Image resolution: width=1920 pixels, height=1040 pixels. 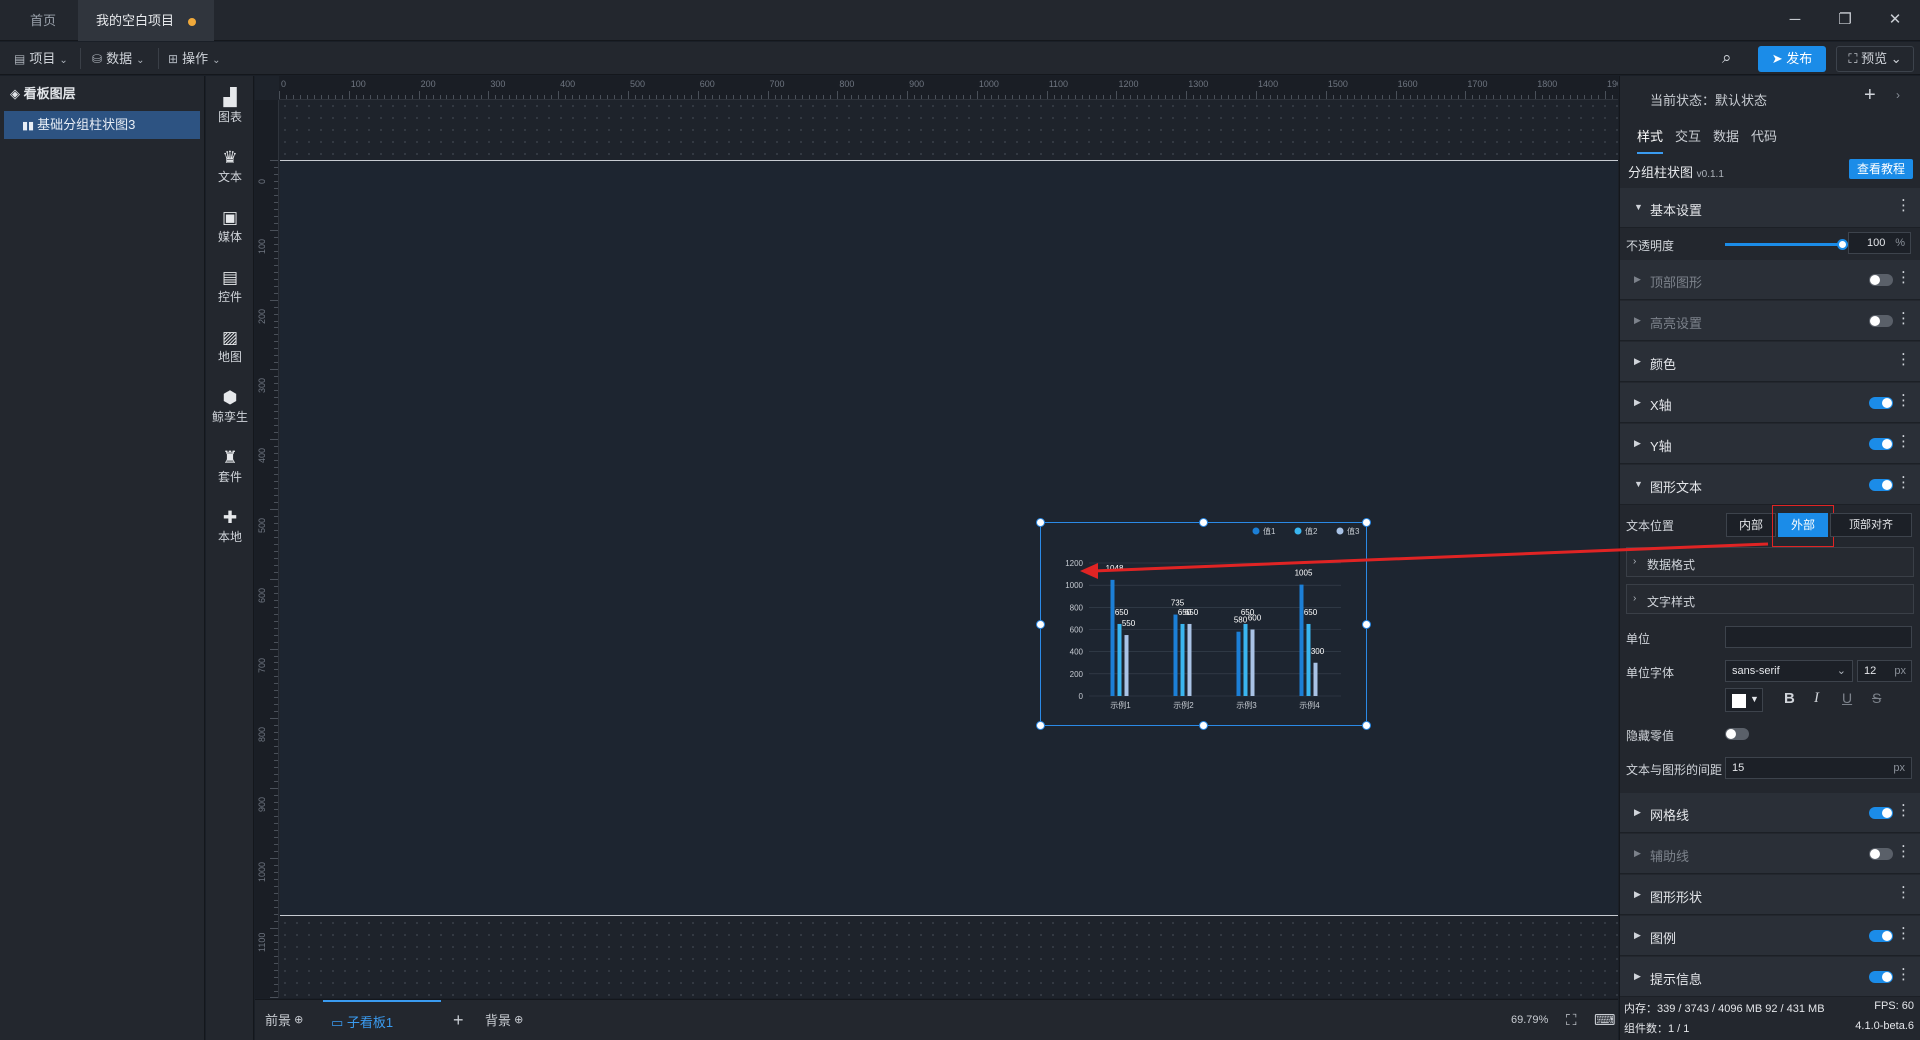 I want to click on section-item: ▶ 顶部图形 ⋮, so click(x=1770, y=280).